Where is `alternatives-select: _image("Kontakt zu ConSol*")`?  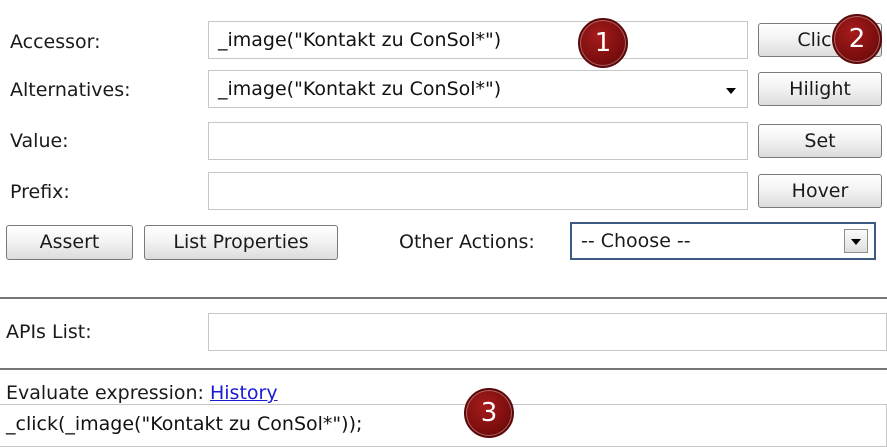 alternatives-select: _image("Kontakt zu ConSol*") is located at coordinates (478, 89).